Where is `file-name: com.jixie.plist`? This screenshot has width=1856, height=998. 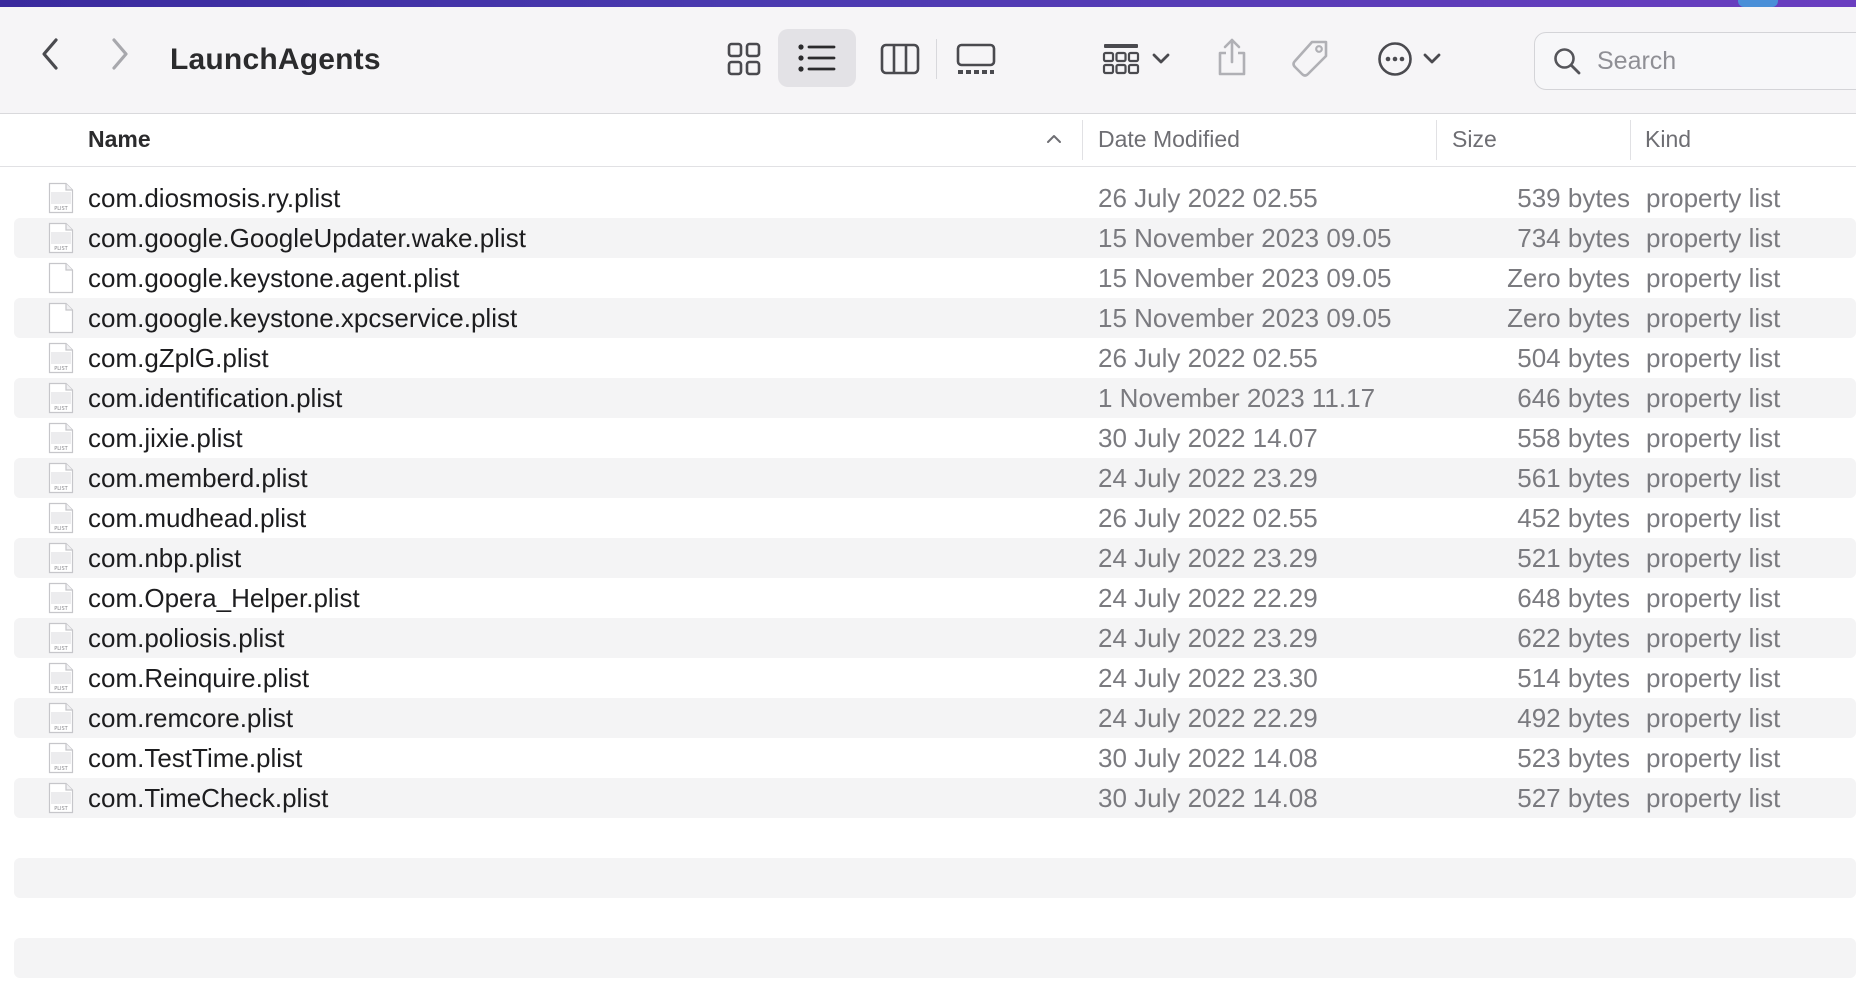 file-name: com.jixie.plist is located at coordinates (165, 438).